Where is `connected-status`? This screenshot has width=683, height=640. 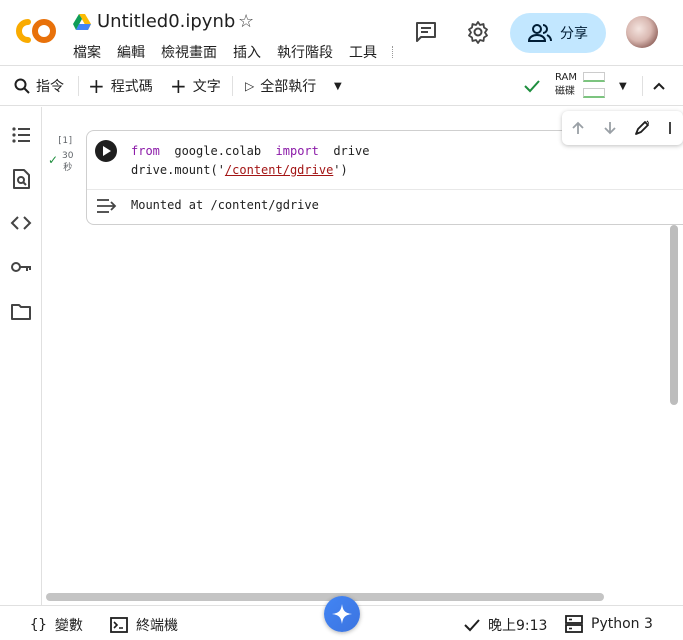 connected-status is located at coordinates (532, 86).